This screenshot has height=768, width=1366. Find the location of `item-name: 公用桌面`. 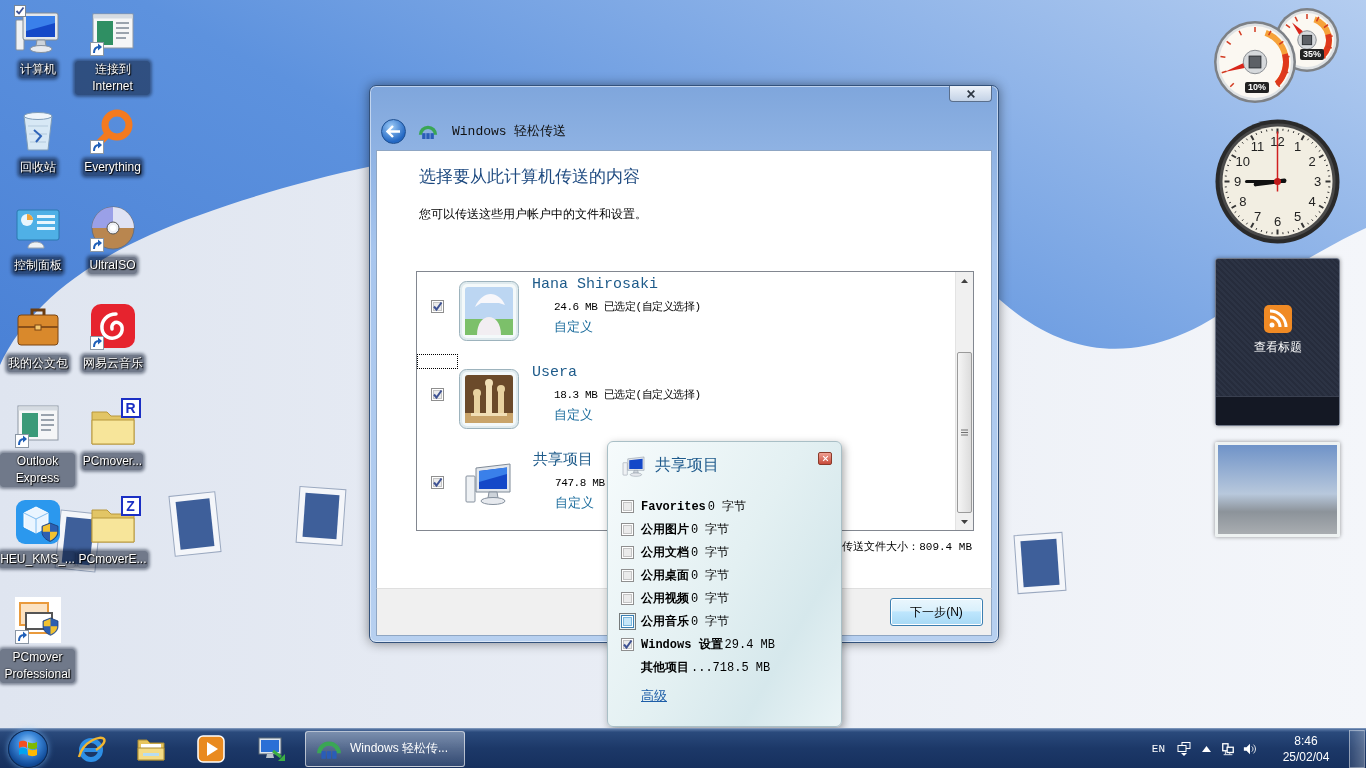

item-name: 公用桌面 is located at coordinates (665, 575).